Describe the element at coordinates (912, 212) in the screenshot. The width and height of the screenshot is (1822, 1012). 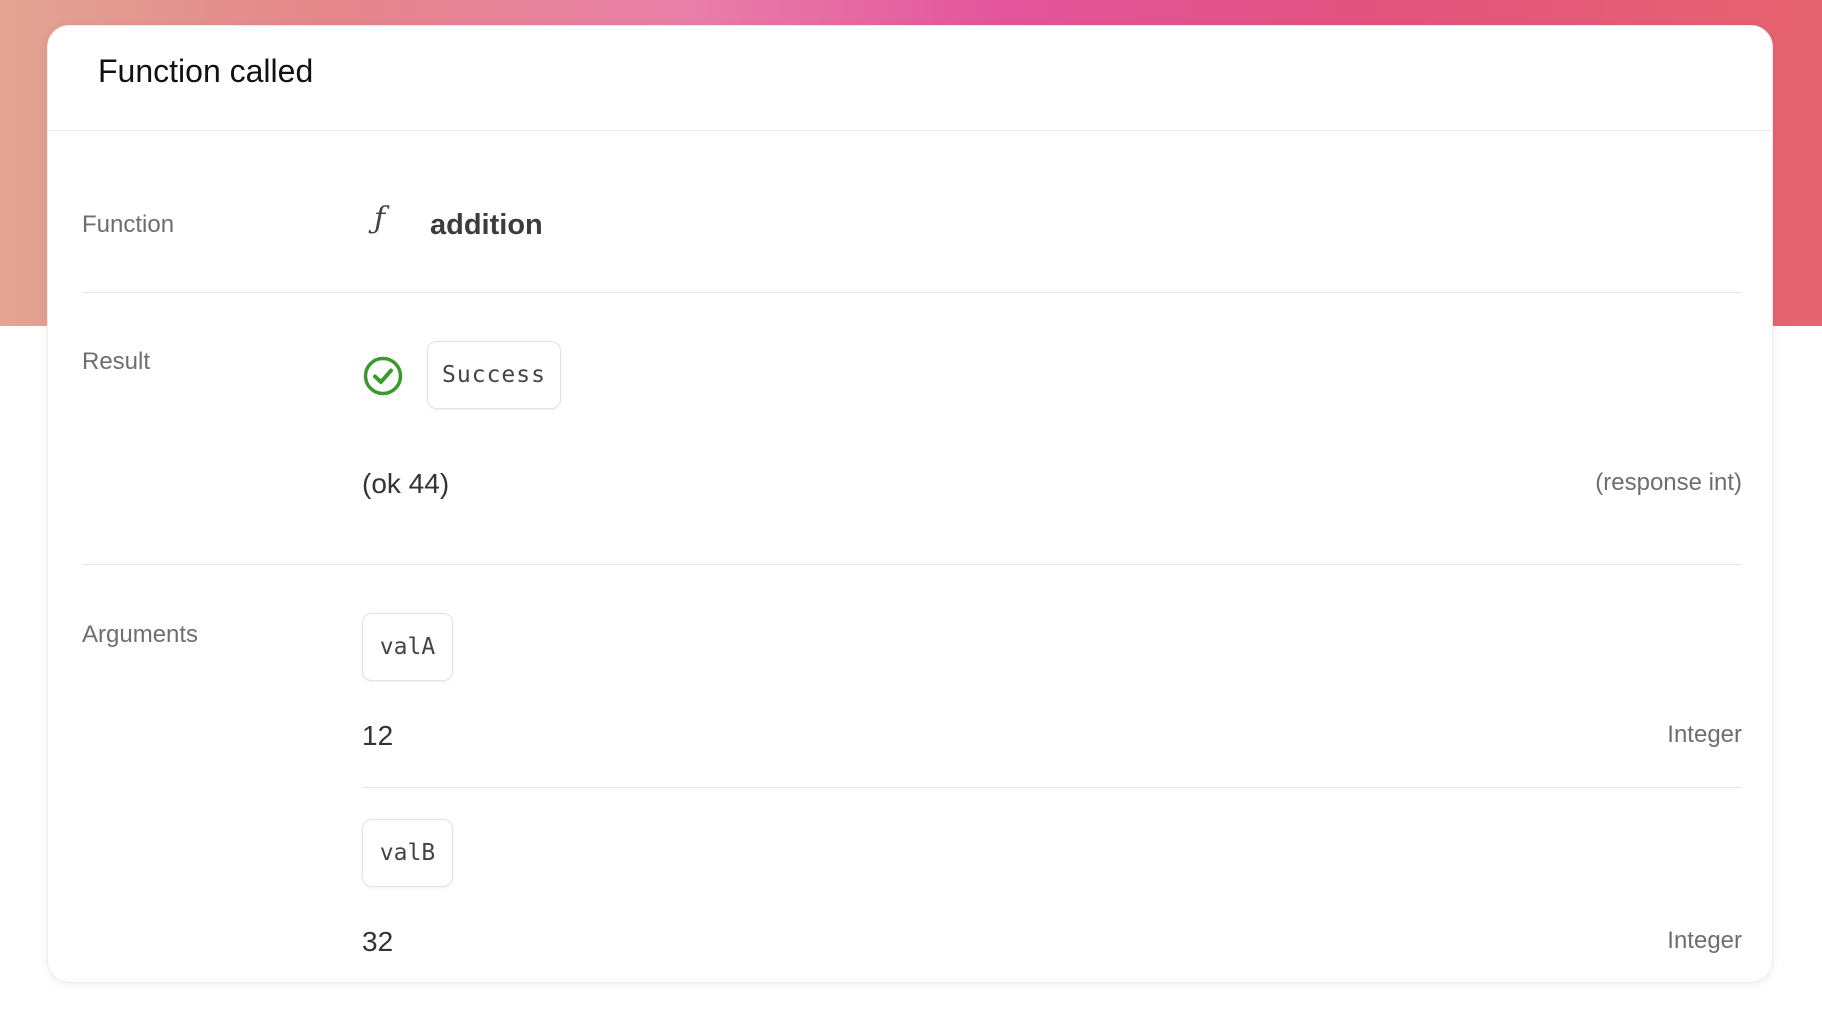
I see `function-row: Function ƒ addition` at that location.